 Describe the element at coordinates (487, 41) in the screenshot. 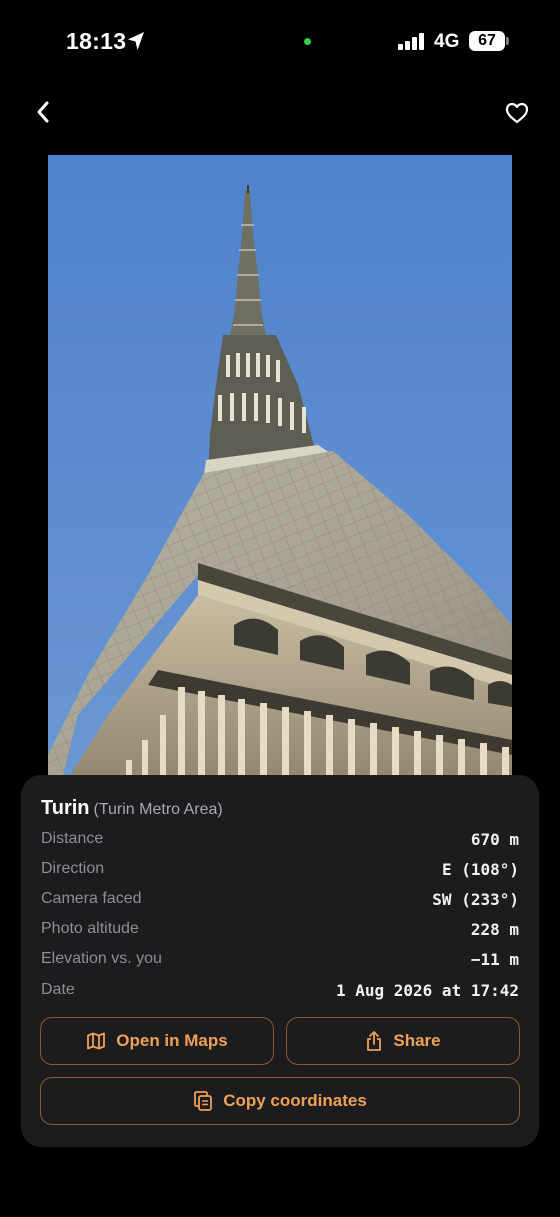

I see `battery-icon: 67` at that location.